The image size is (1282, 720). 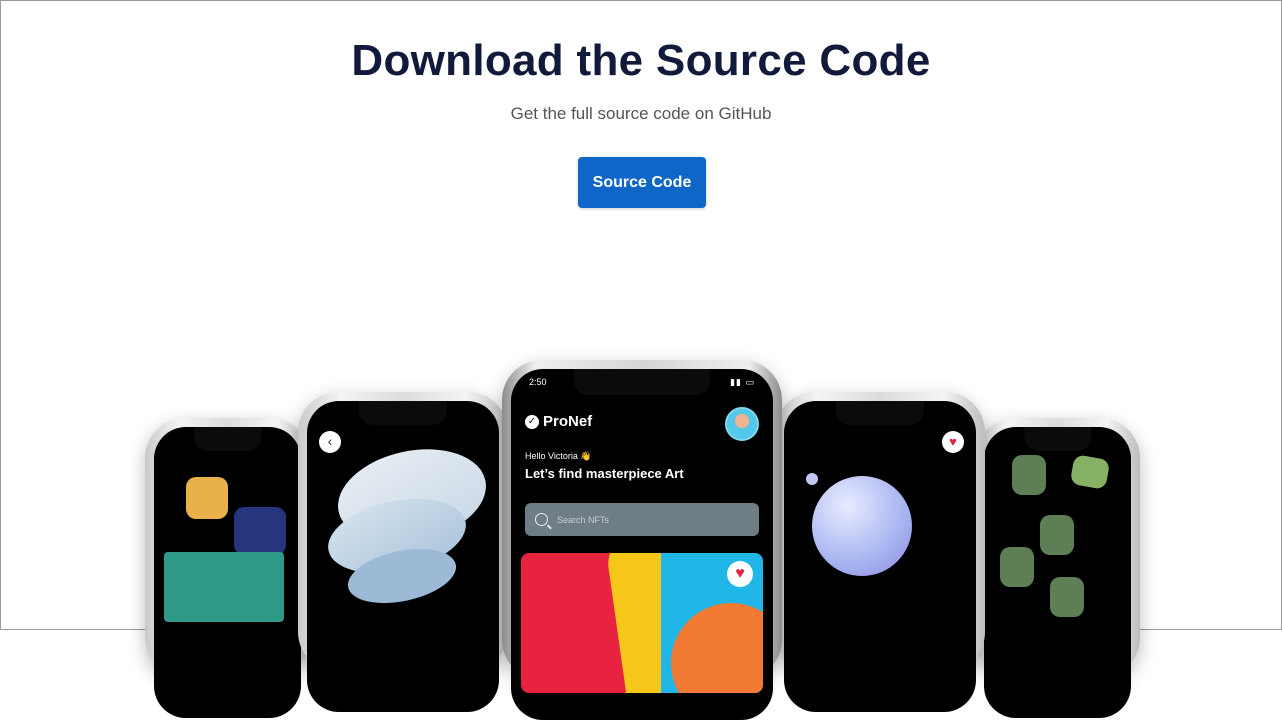 I want to click on source-code-button: Source Code, so click(x=642, y=182).